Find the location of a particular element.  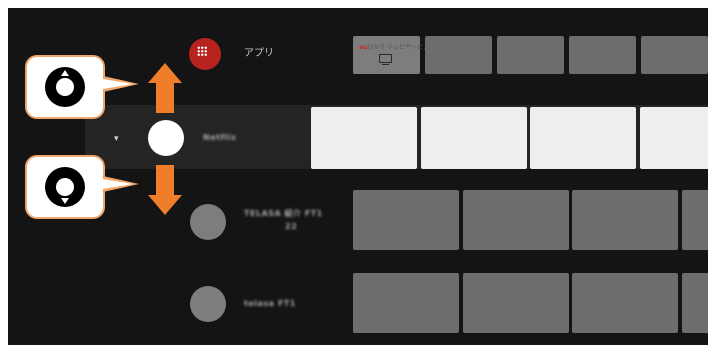

grid-icon is located at coordinates (202, 51).